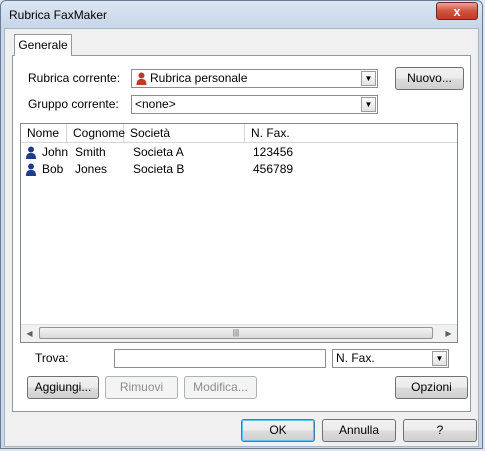  Describe the element at coordinates (431, 387) in the screenshot. I see `opzioni-button: Opzioni` at that location.